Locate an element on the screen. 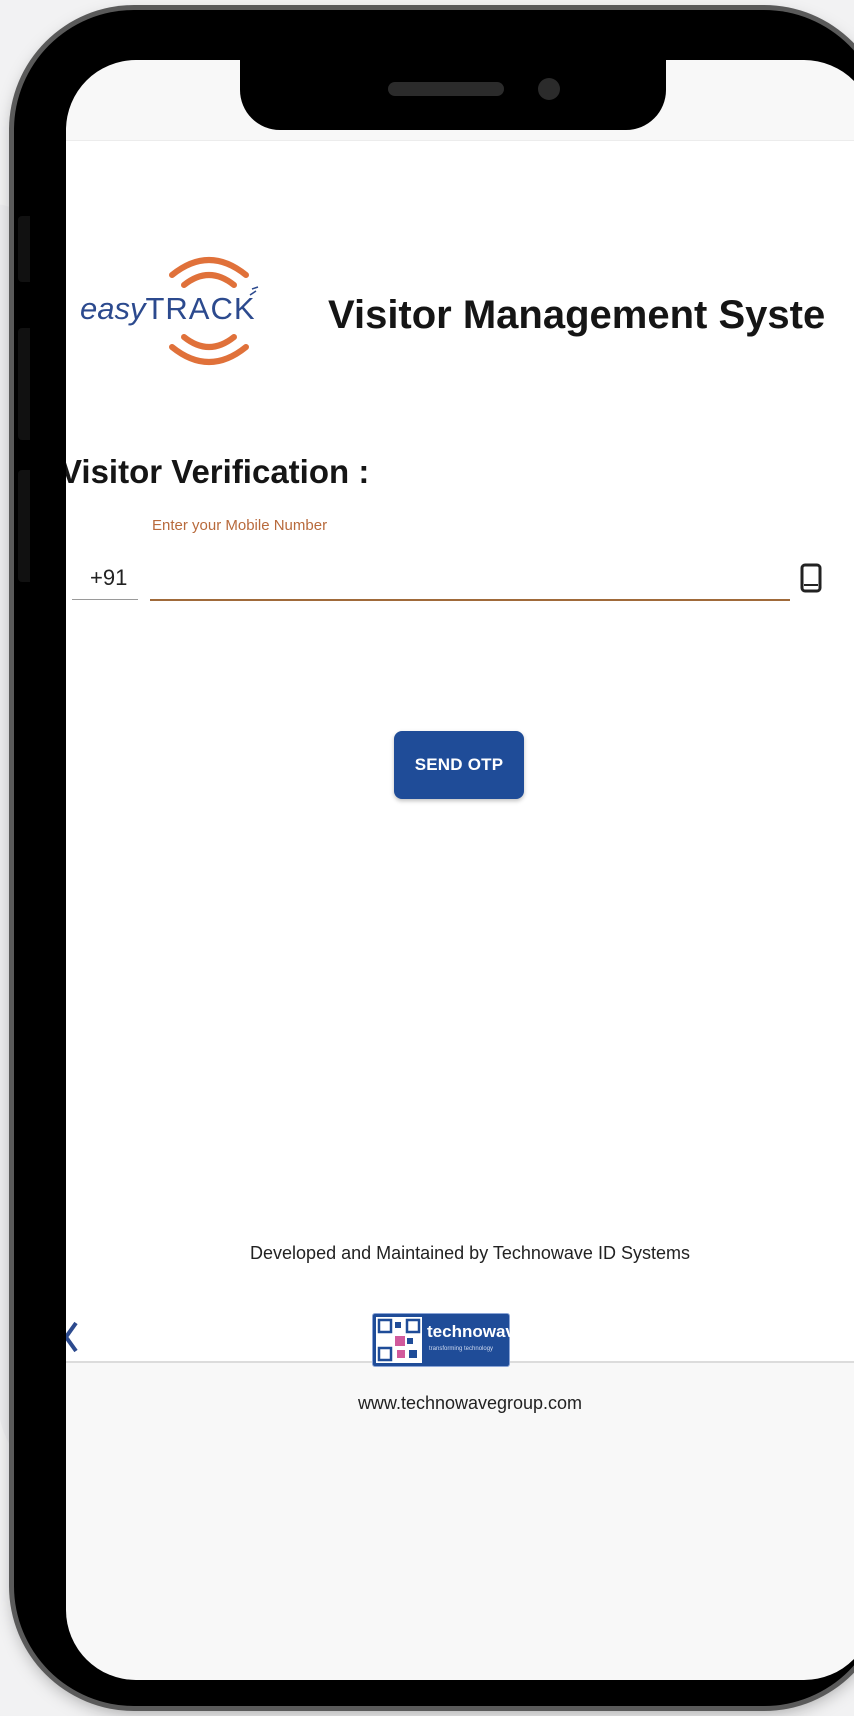  website-link: www.technowavegroup.com is located at coordinates (460, 1403).